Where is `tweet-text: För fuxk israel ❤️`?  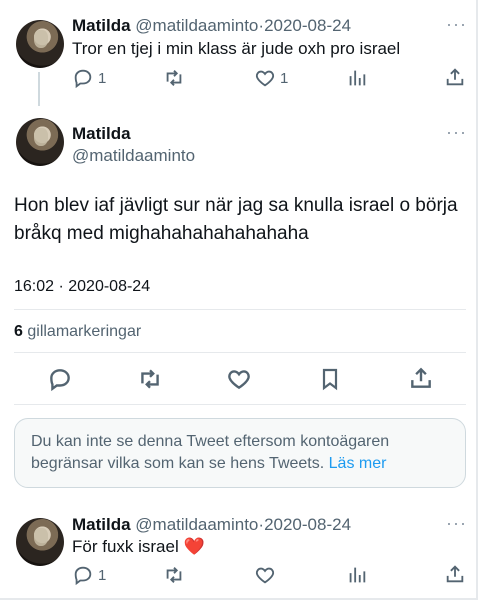
tweet-text: För fuxk israel ❤️ is located at coordinates (138, 547).